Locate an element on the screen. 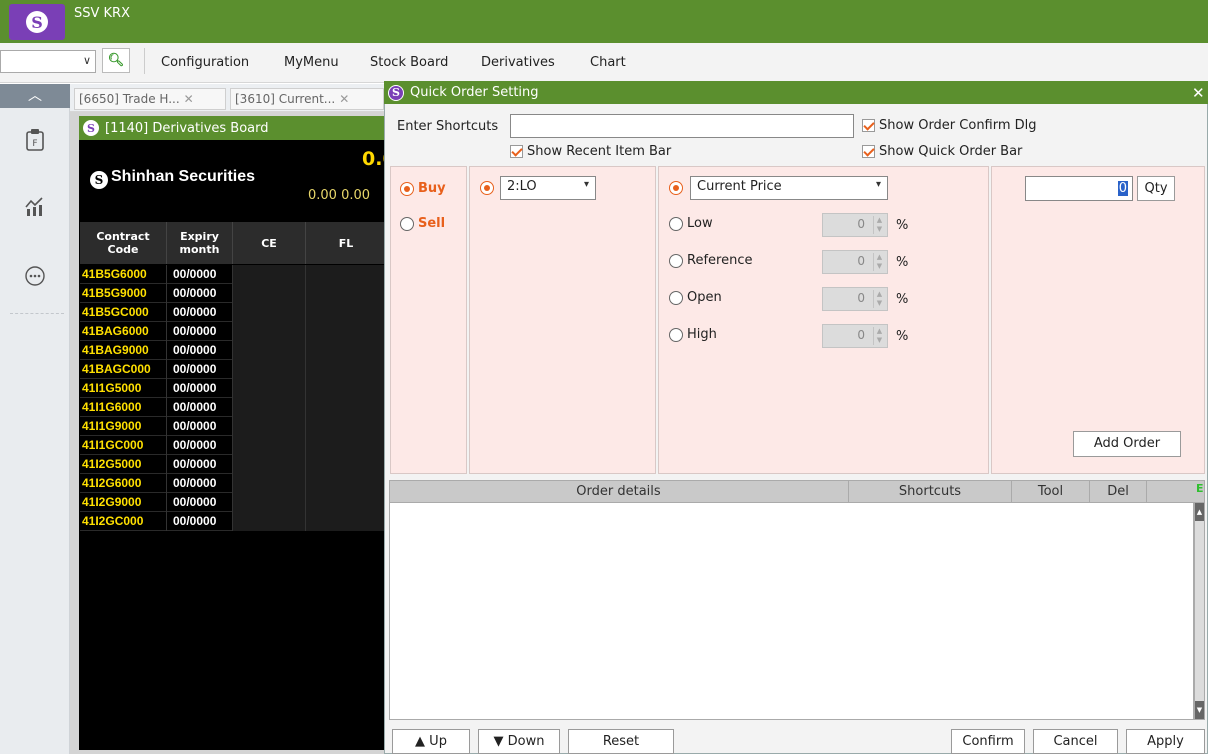 This screenshot has height=754, width=1208. order-type-radio is located at coordinates (489, 188).